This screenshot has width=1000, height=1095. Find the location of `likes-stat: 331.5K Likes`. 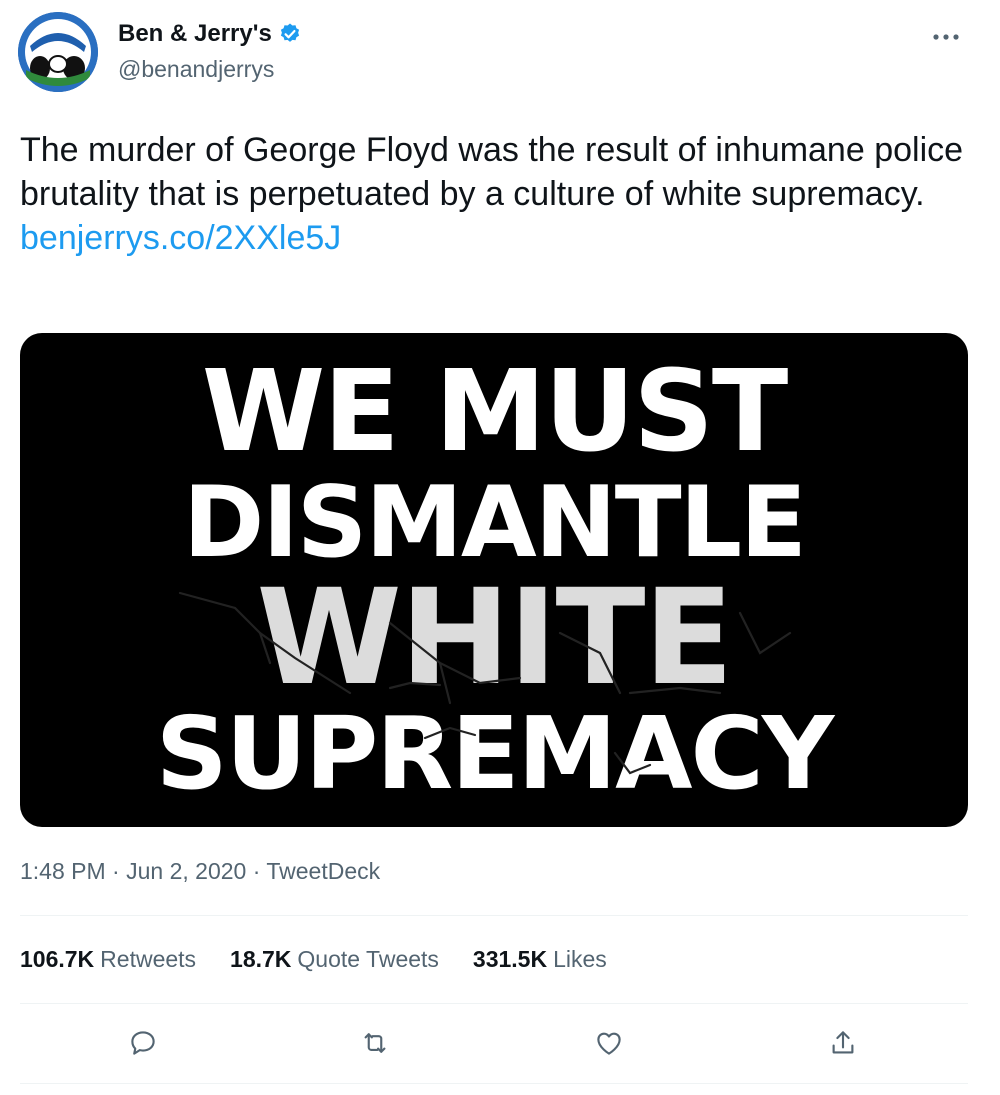

likes-stat: 331.5K Likes is located at coordinates (540, 959).